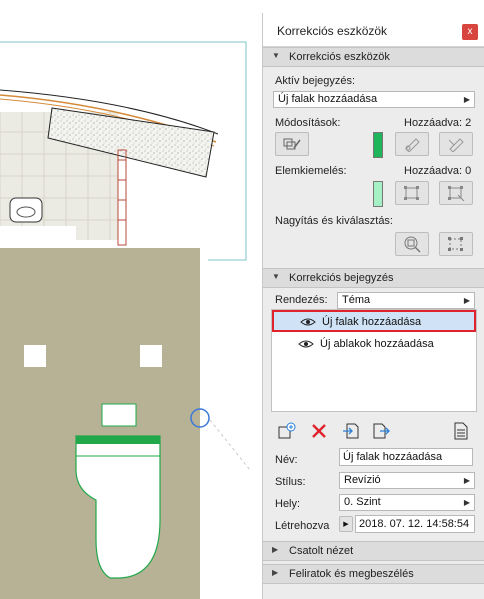 This screenshot has width=484, height=599. What do you see at coordinates (362, 502) in the screenshot?
I see `place-value: 0. Szint` at bounding box center [362, 502].